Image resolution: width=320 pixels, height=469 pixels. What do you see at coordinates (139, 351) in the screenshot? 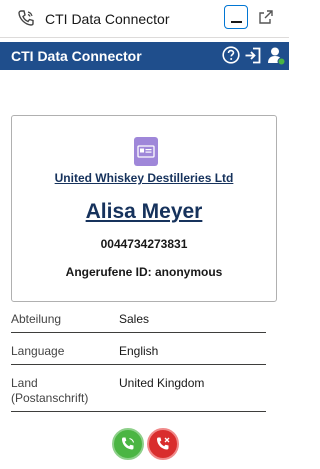
I see `detail-value: English` at bounding box center [139, 351].